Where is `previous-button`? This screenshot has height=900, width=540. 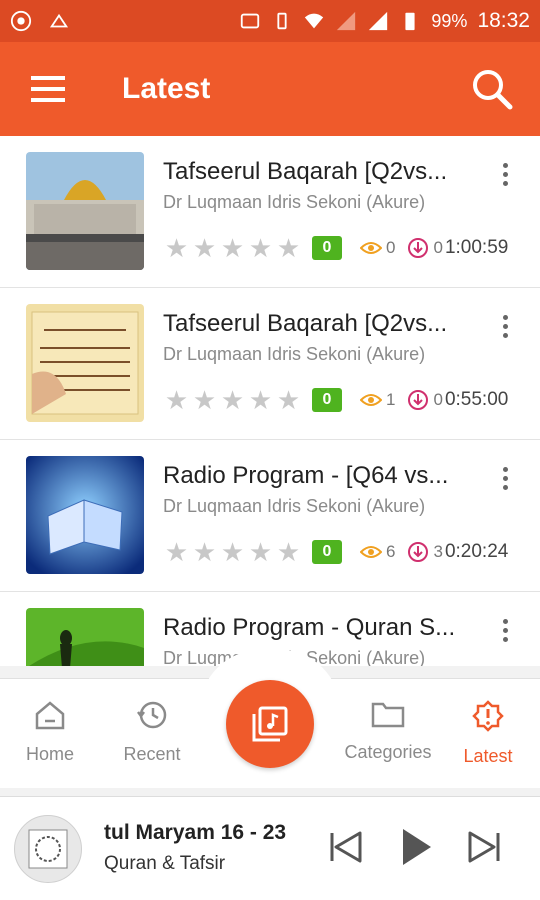 previous-button is located at coordinates (346, 847).